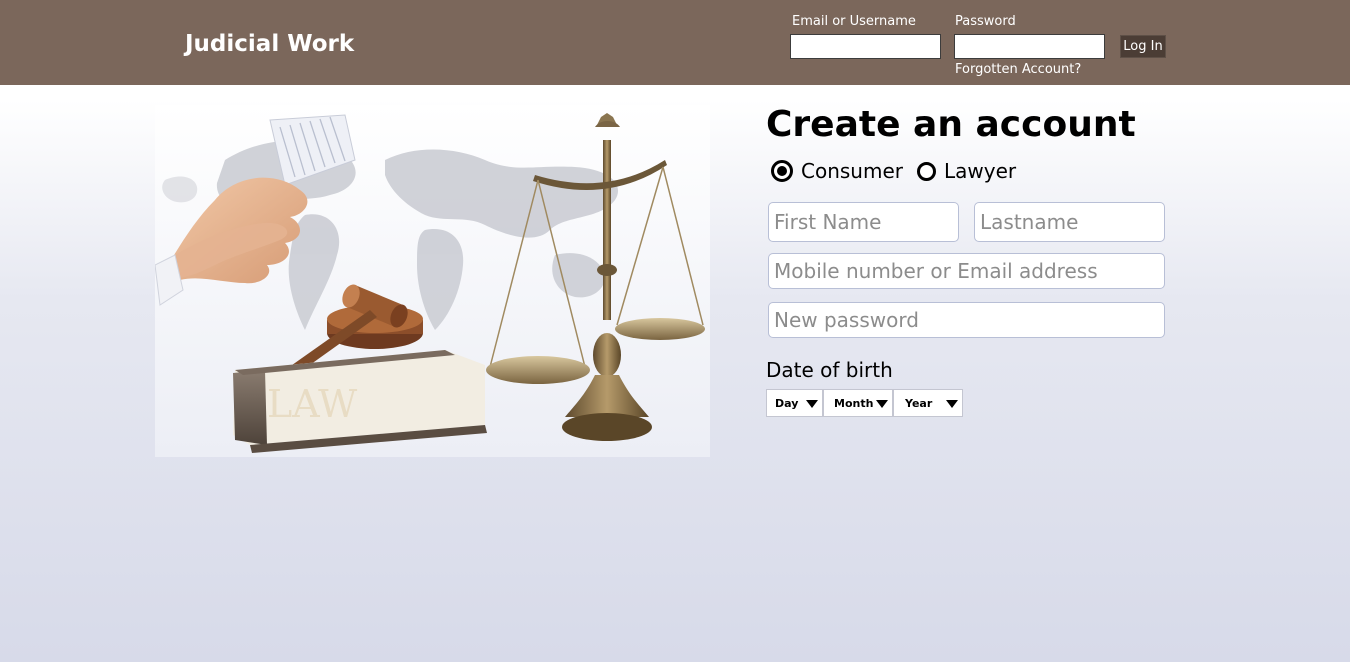 This screenshot has width=1350, height=662. I want to click on forgotten-account-link: Forgotten Account?, so click(1018, 69).